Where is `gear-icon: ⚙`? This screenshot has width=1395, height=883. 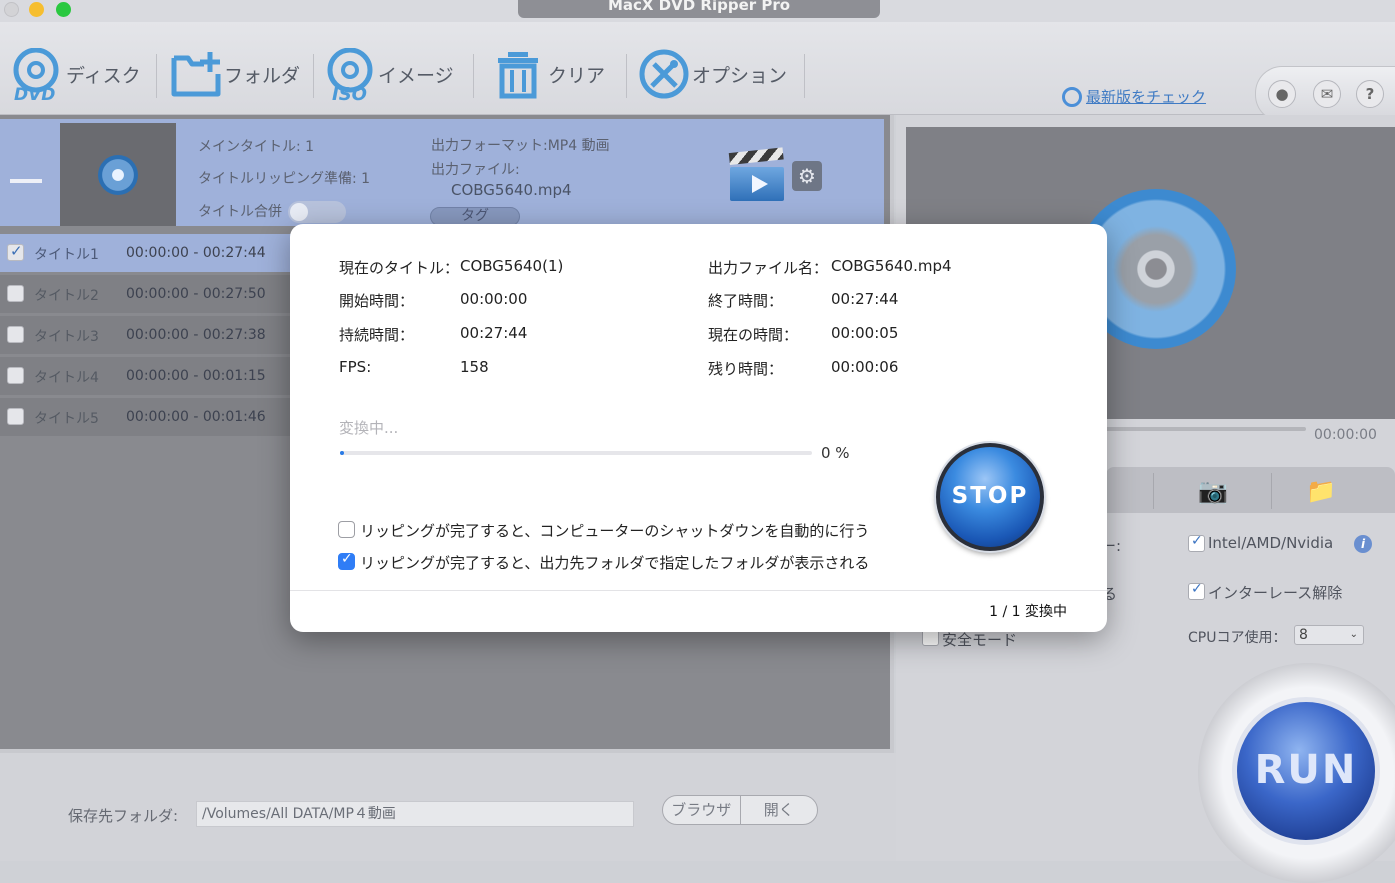 gear-icon: ⚙ is located at coordinates (807, 176).